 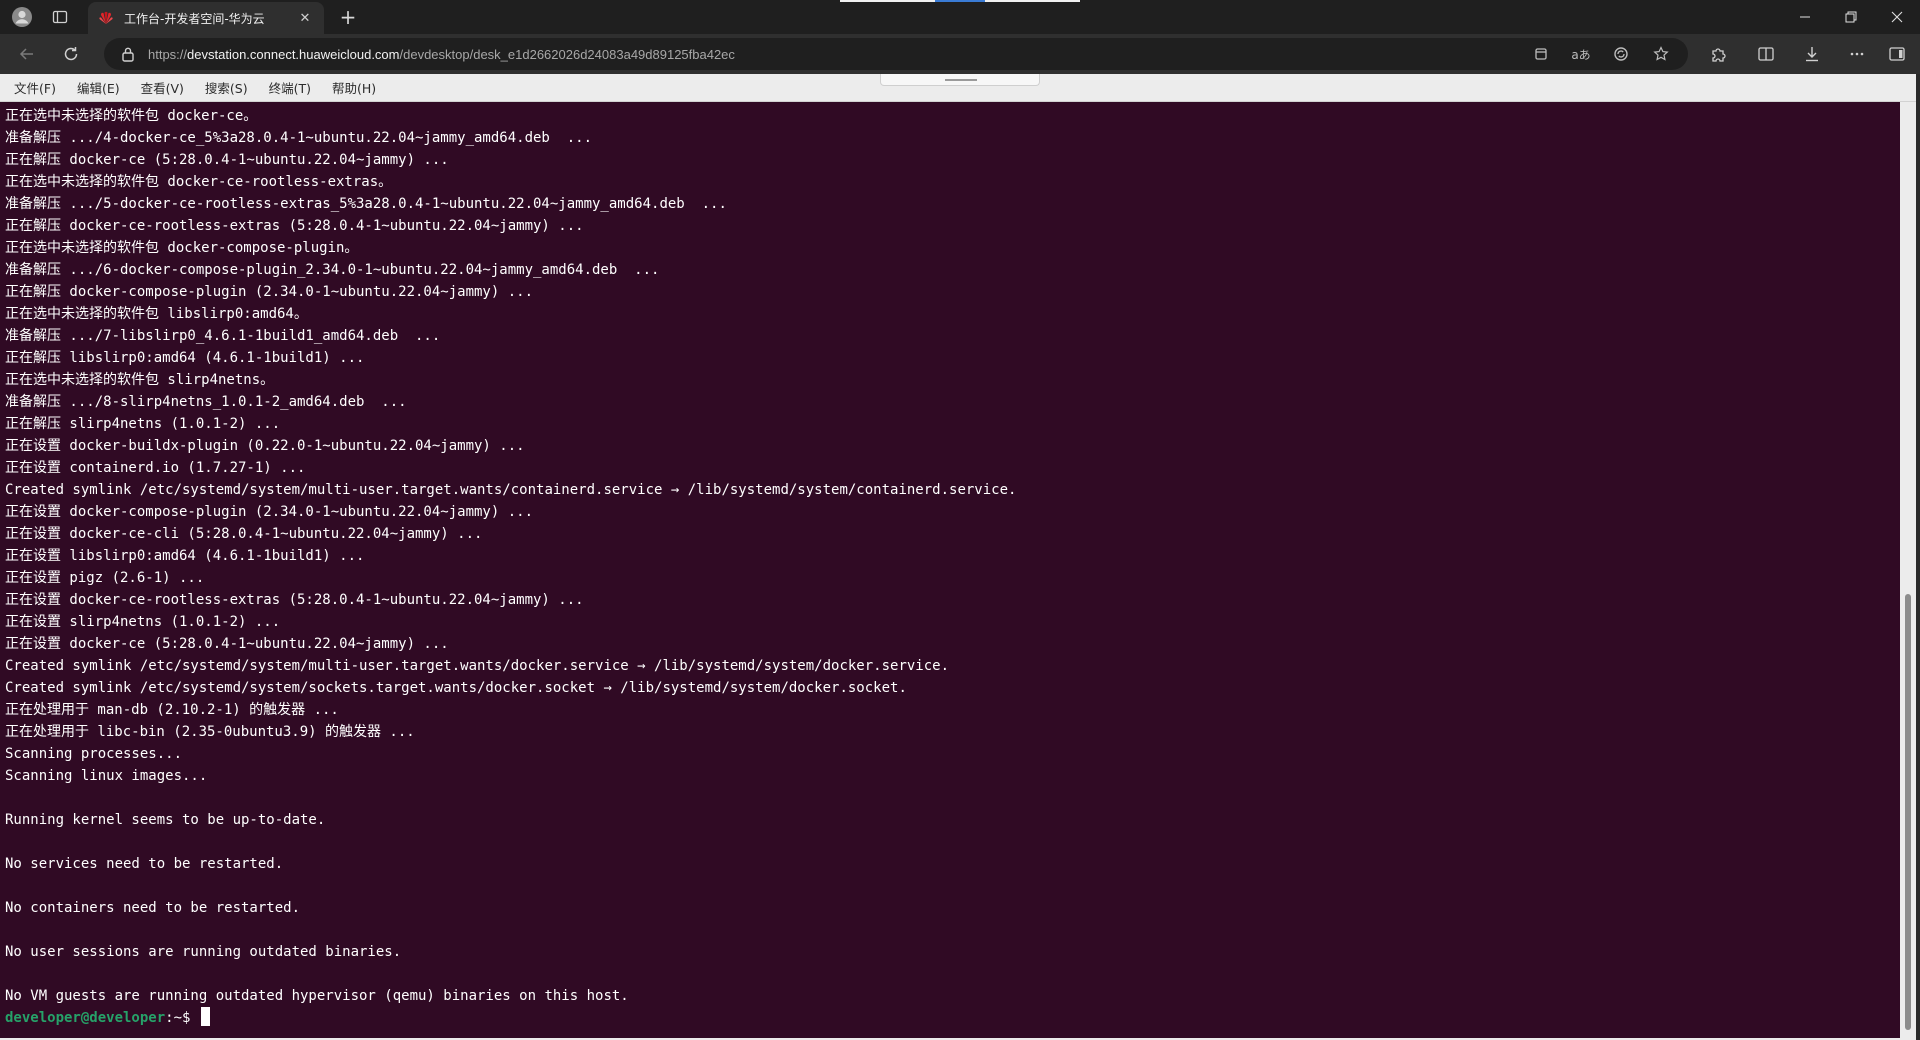 What do you see at coordinates (162, 87) in the screenshot?
I see `menu-view: 查看(V)` at bounding box center [162, 87].